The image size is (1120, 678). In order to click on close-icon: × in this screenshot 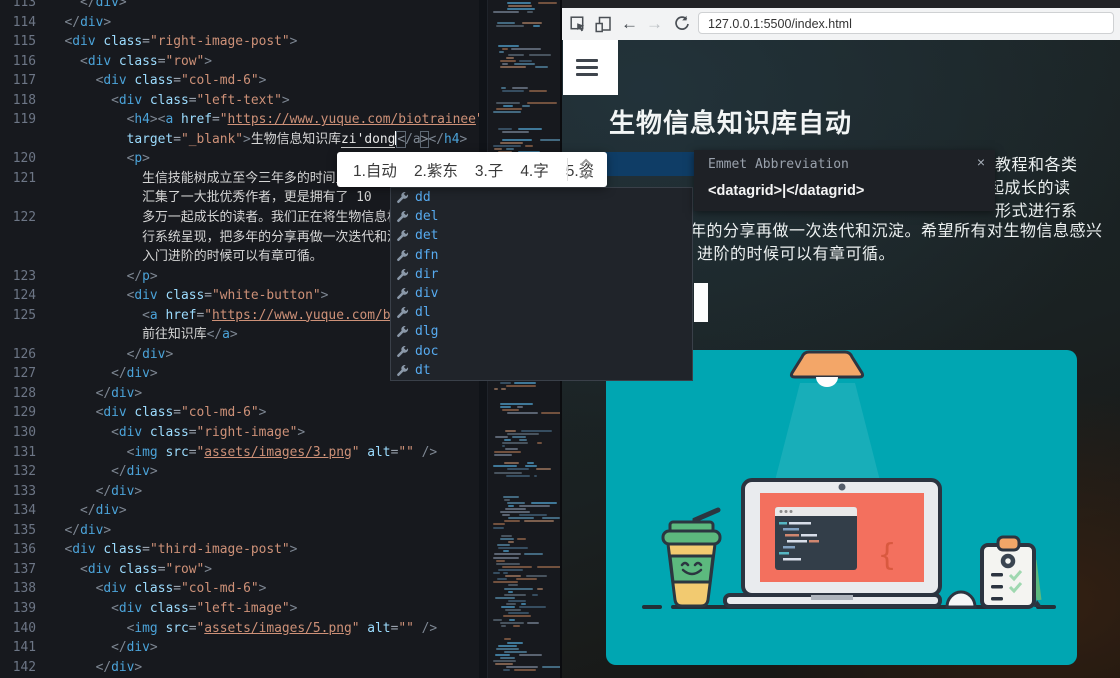, I will do `click(981, 162)`.